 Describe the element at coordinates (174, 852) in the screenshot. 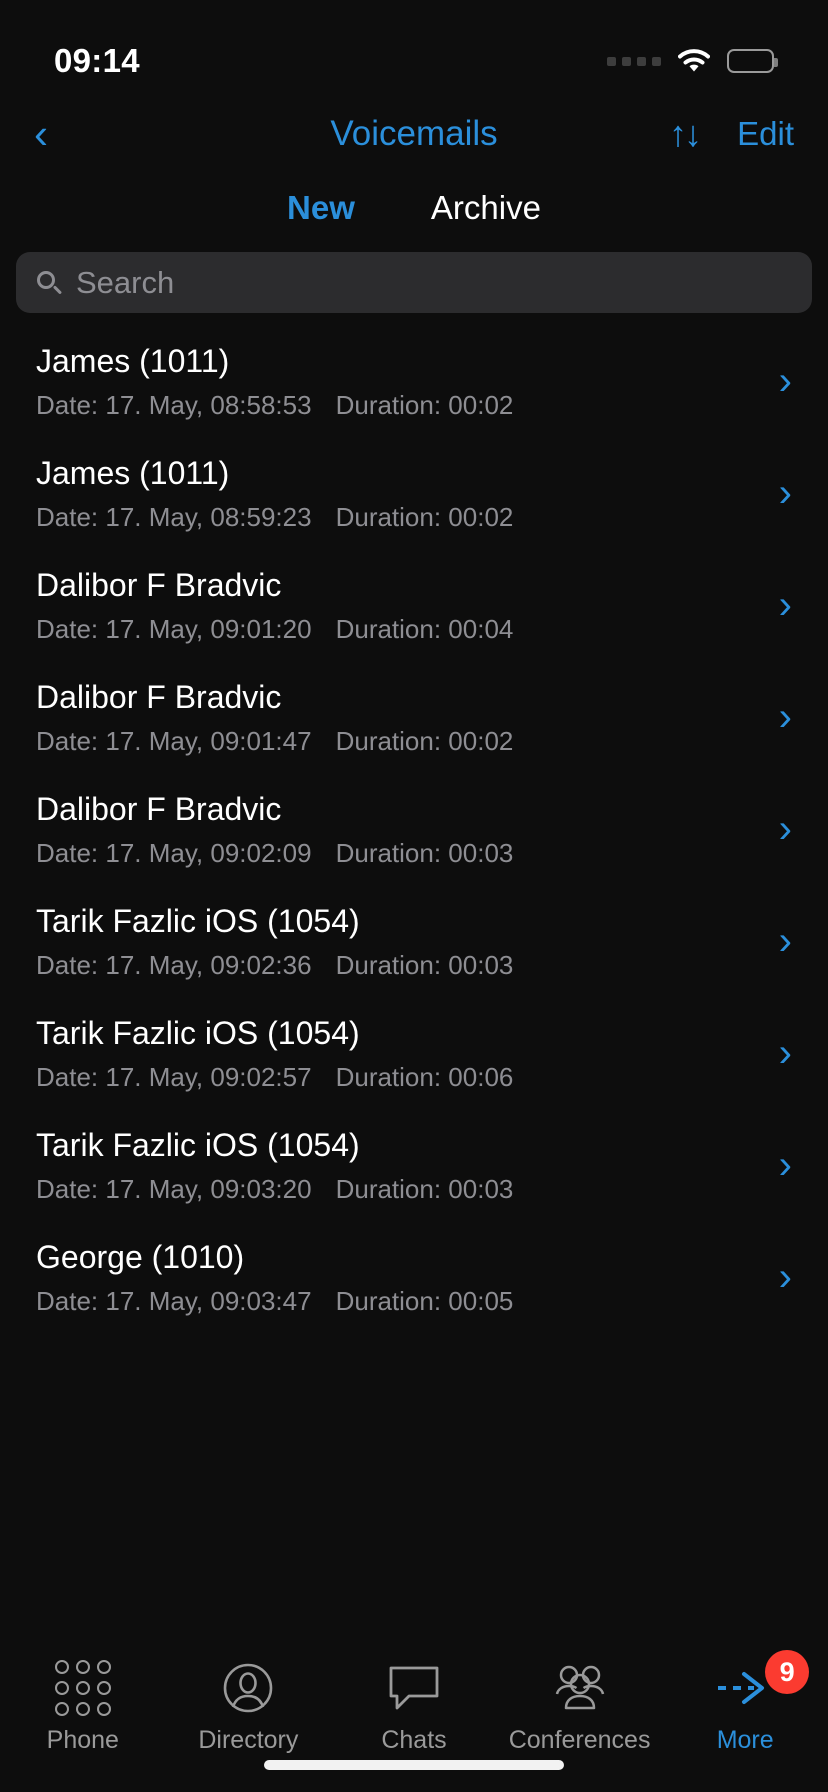

I see `voicemail-date: Date: 17. May, 09:02:09` at that location.